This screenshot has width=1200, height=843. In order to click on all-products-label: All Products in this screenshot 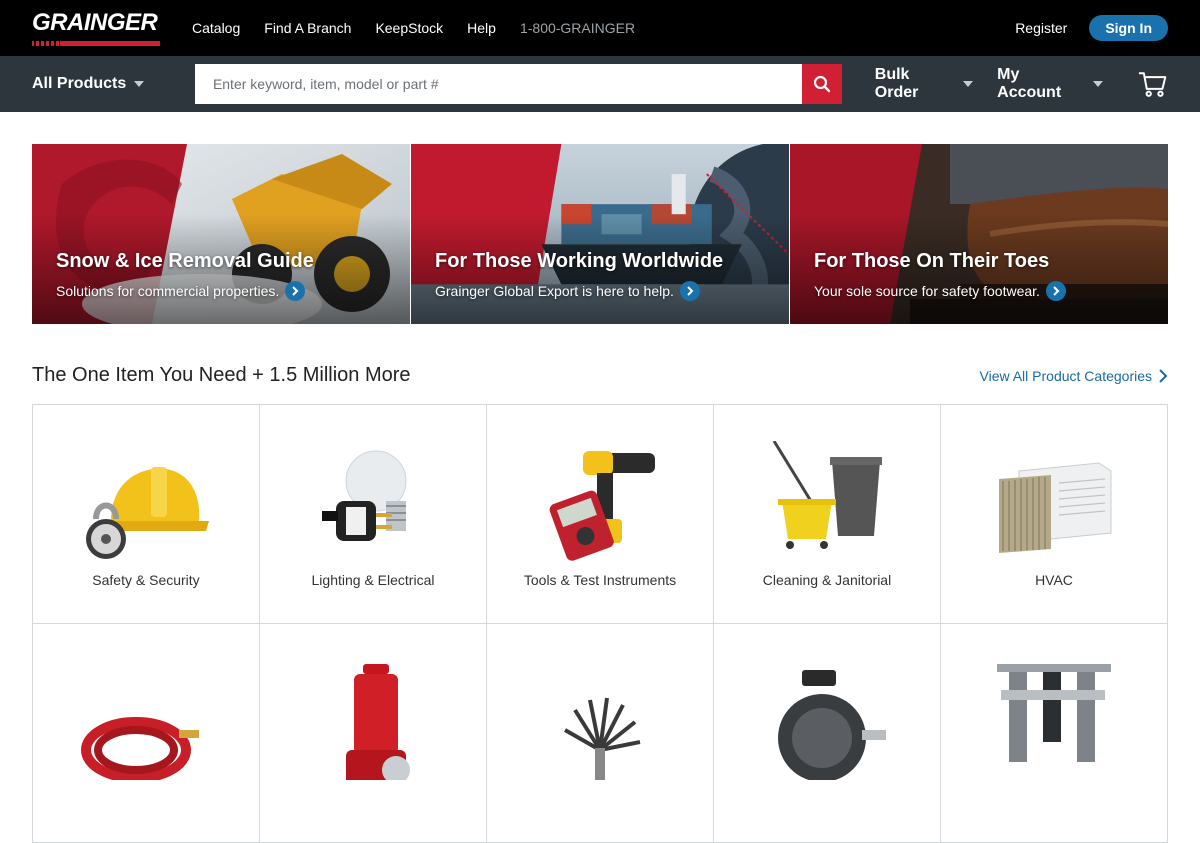, I will do `click(79, 83)`.